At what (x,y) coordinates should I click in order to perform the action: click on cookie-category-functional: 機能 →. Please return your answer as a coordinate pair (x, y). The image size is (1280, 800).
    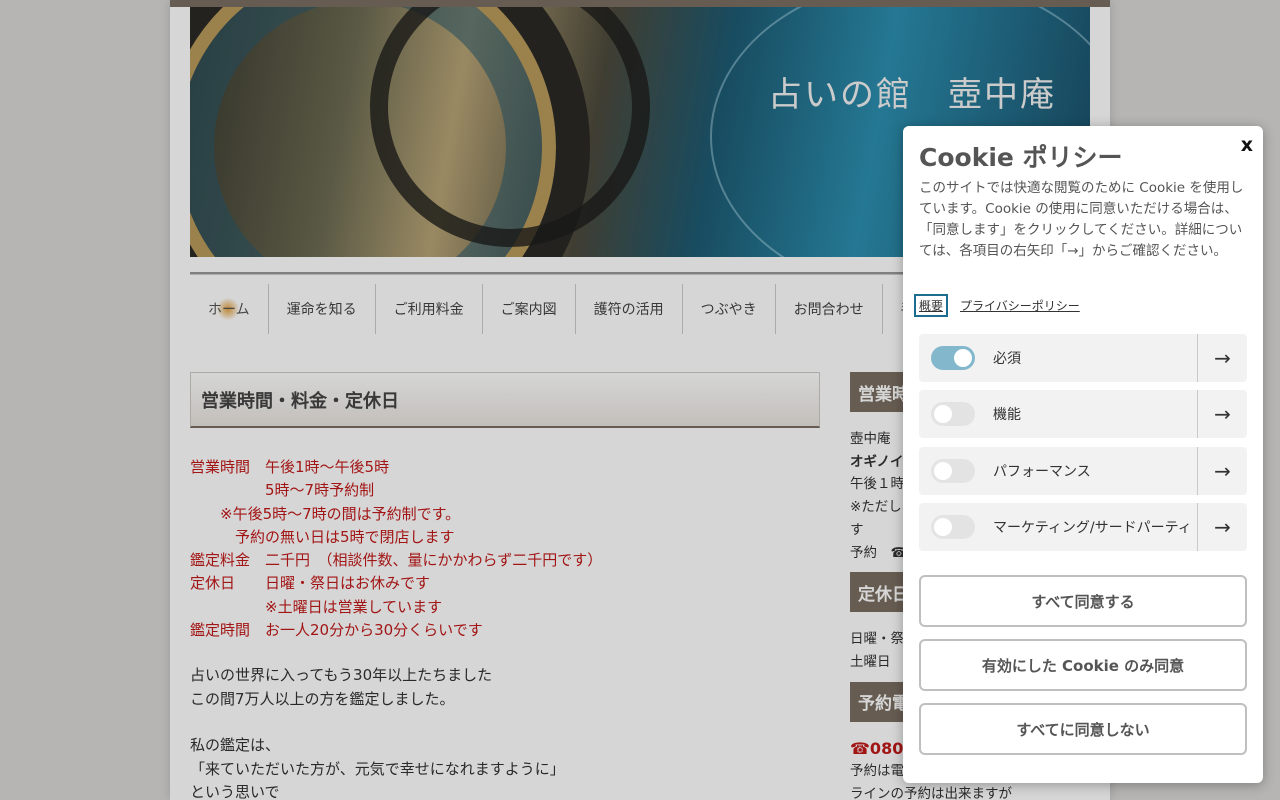
    Looking at the image, I should click on (1083, 414).